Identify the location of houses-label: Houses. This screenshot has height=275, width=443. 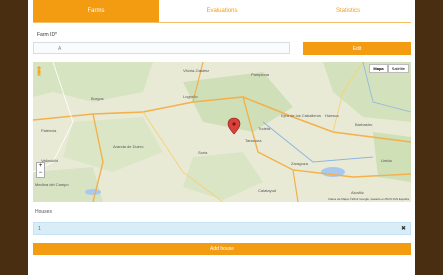
(43, 212).